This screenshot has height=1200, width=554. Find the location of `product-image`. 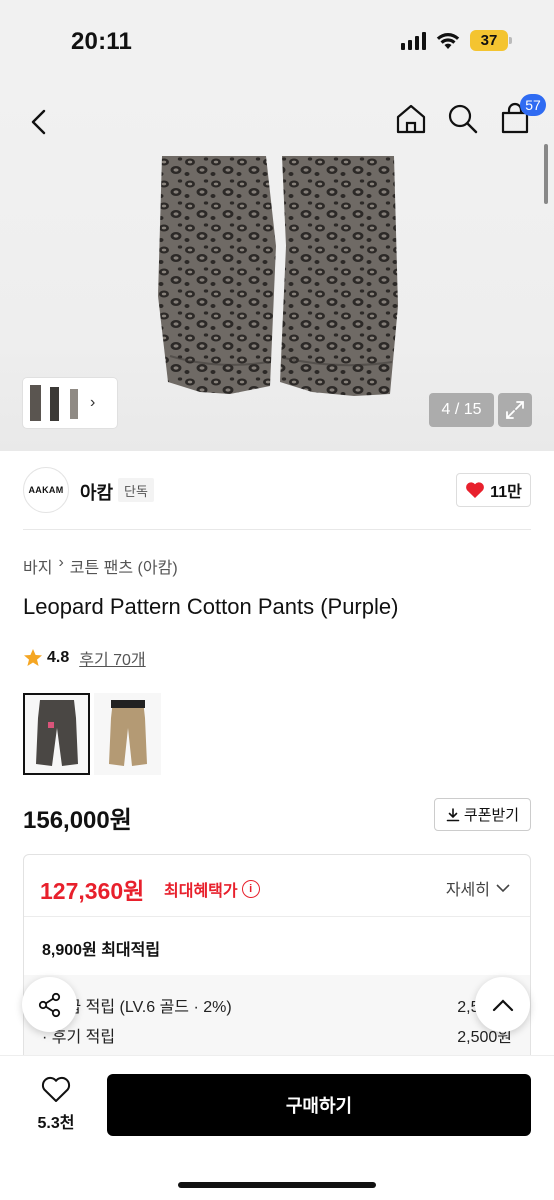

product-image is located at coordinates (278, 276).